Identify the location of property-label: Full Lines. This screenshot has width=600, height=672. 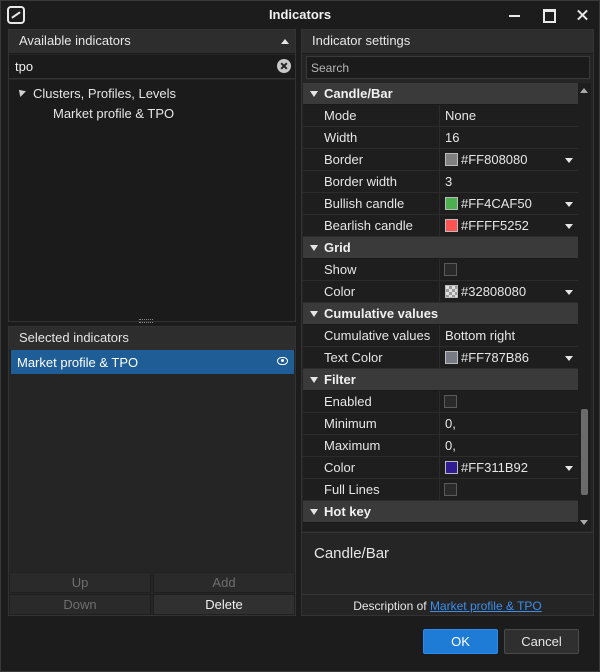
(352, 489).